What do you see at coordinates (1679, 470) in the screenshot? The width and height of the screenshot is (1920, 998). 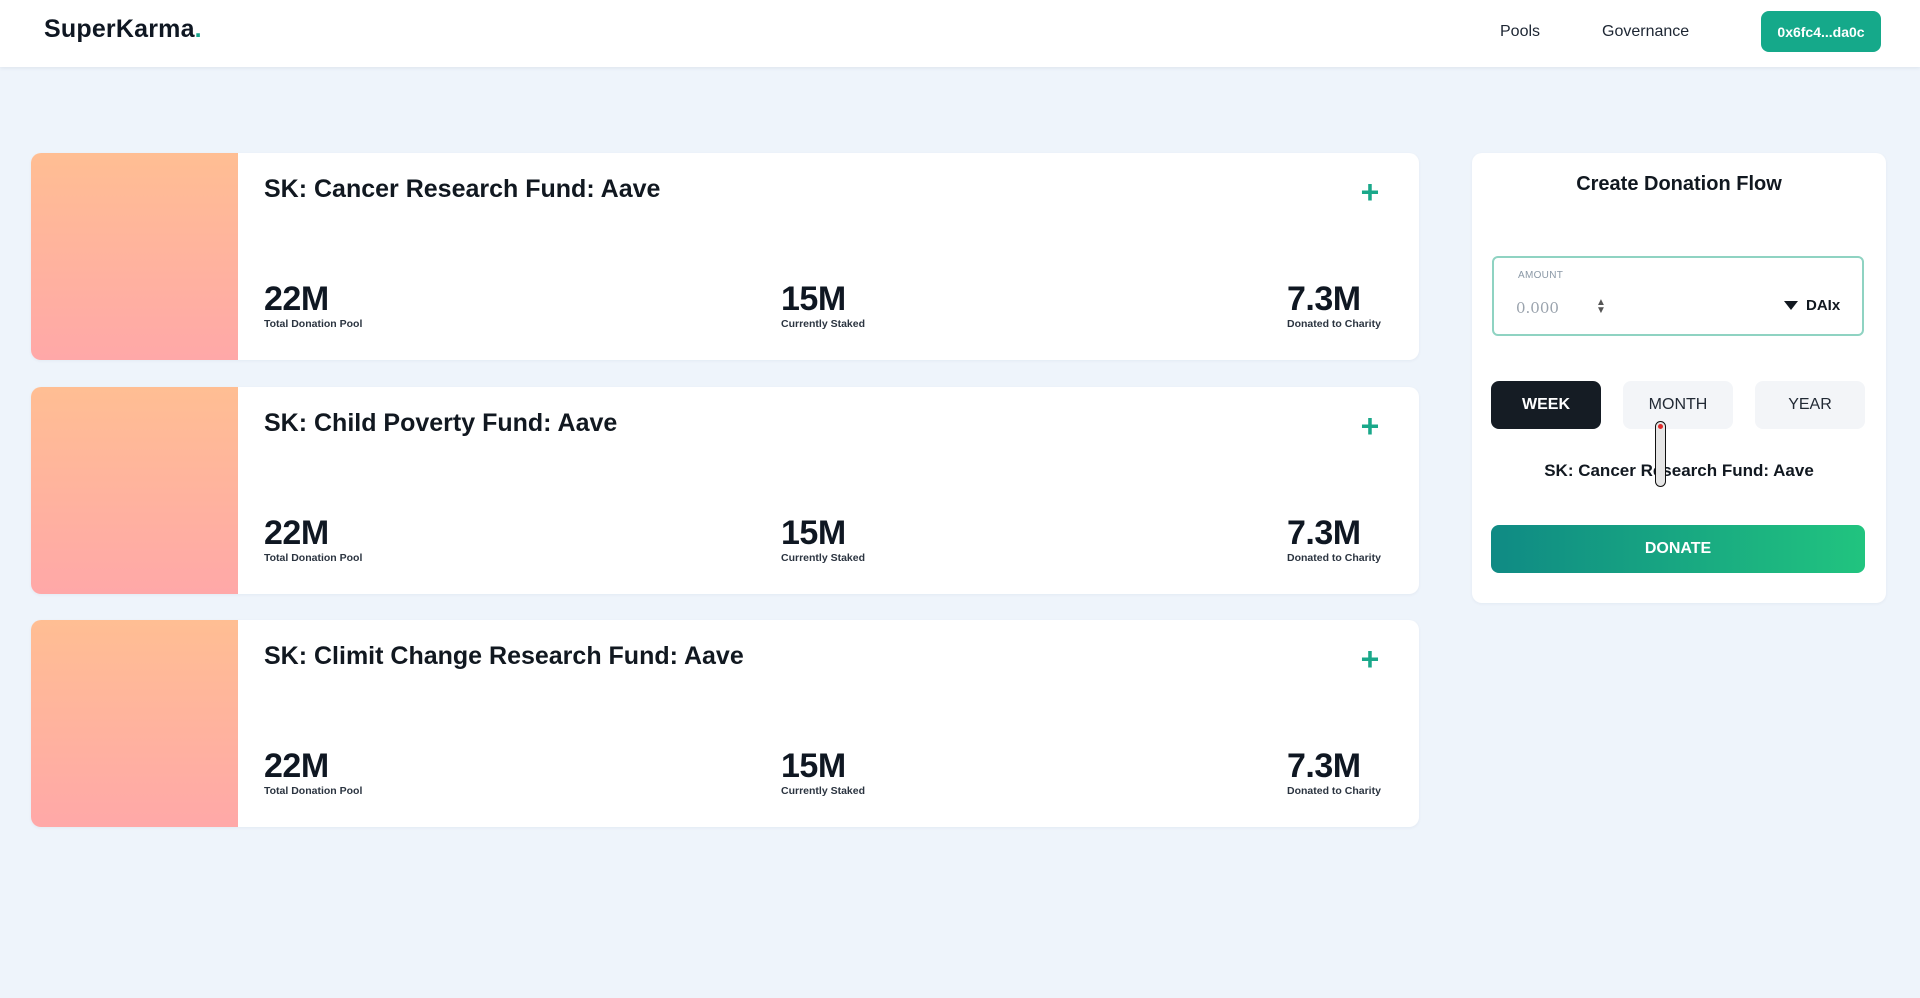 I see `selected-pool-name: SK: Cancer Research Fund: Aave` at bounding box center [1679, 470].